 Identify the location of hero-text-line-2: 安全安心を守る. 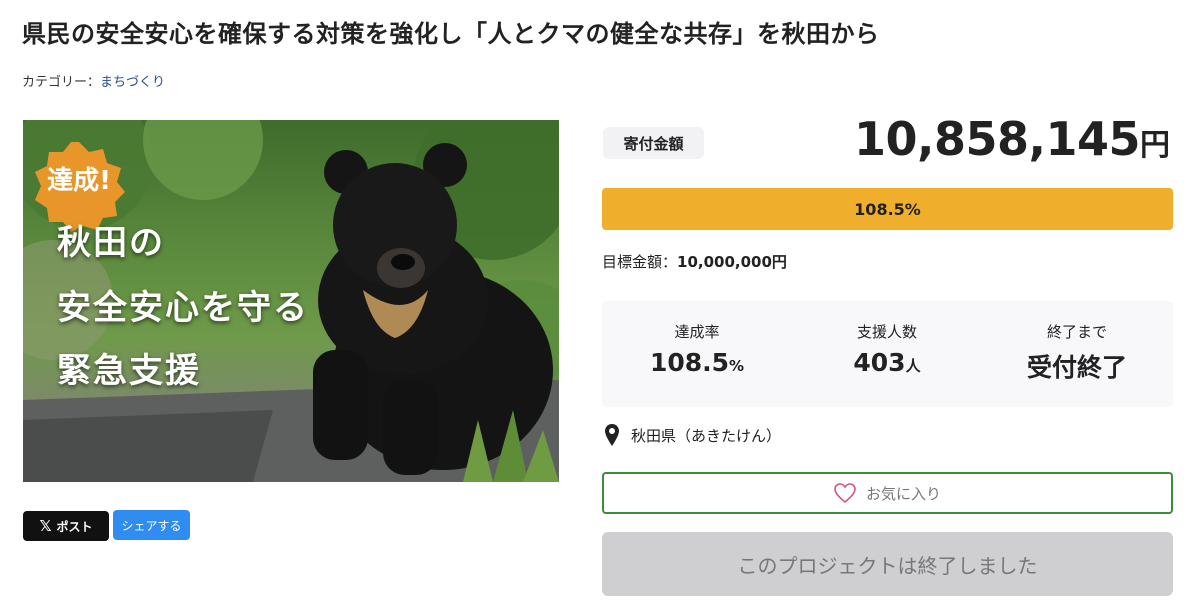
(183, 308).